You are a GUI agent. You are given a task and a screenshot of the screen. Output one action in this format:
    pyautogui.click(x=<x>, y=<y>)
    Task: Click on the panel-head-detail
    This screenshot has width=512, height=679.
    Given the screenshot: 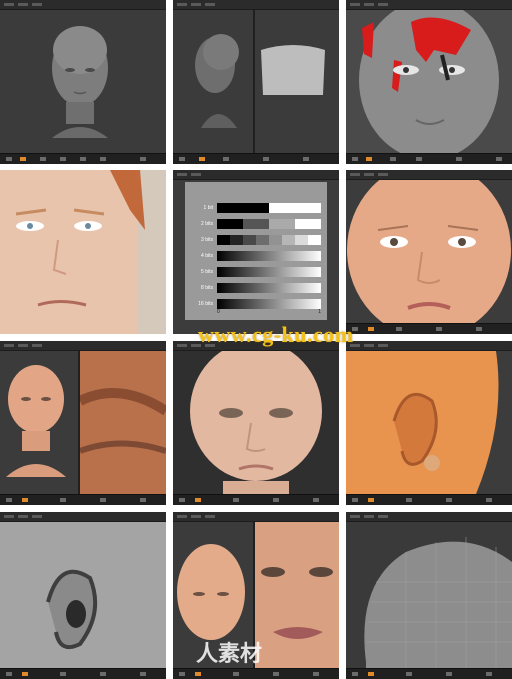 What is the action you would take?
    pyautogui.click(x=83, y=423)
    